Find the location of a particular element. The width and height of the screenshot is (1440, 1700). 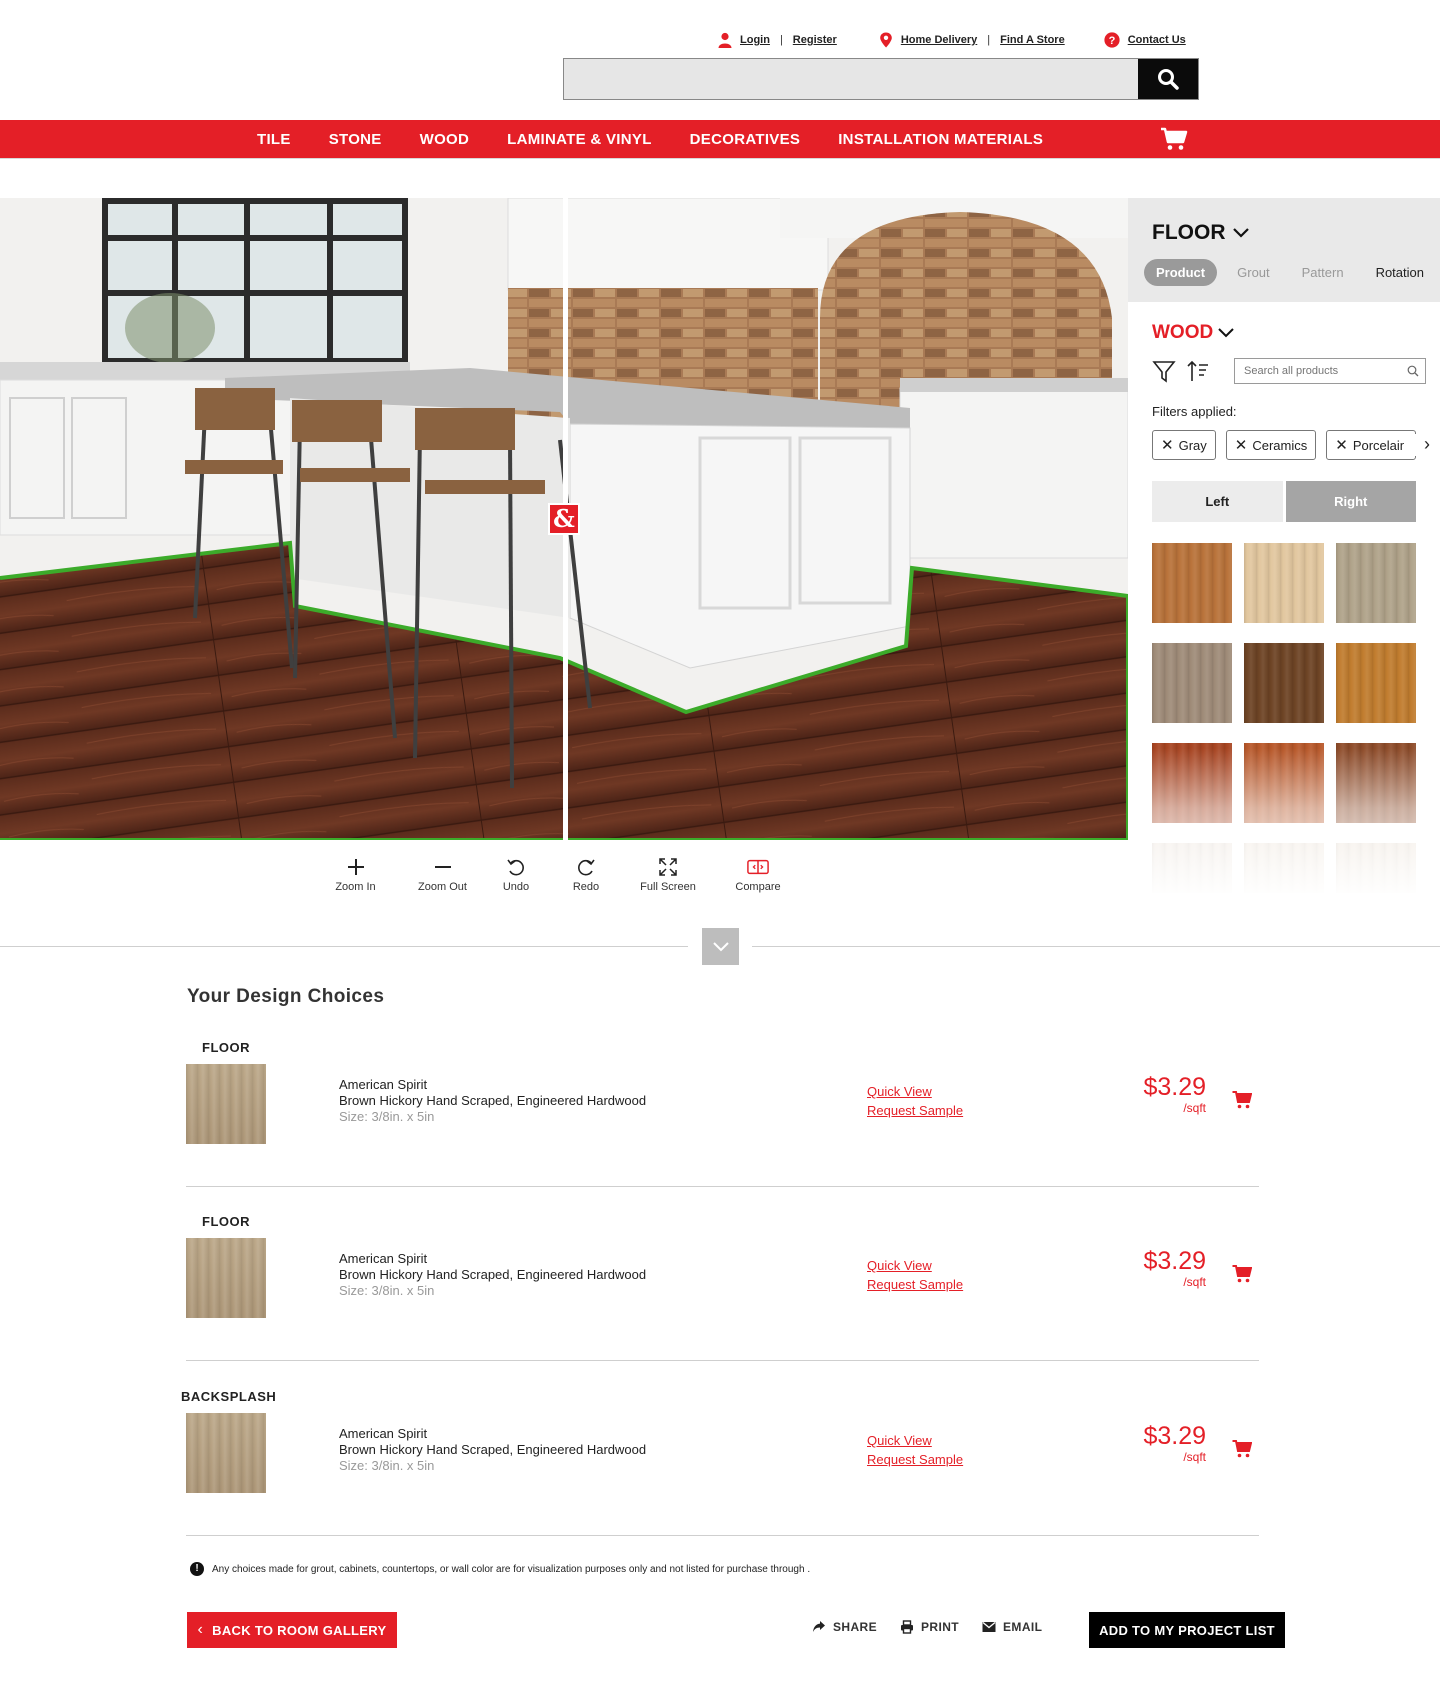

undo-button: Undo is located at coordinates (516, 876).